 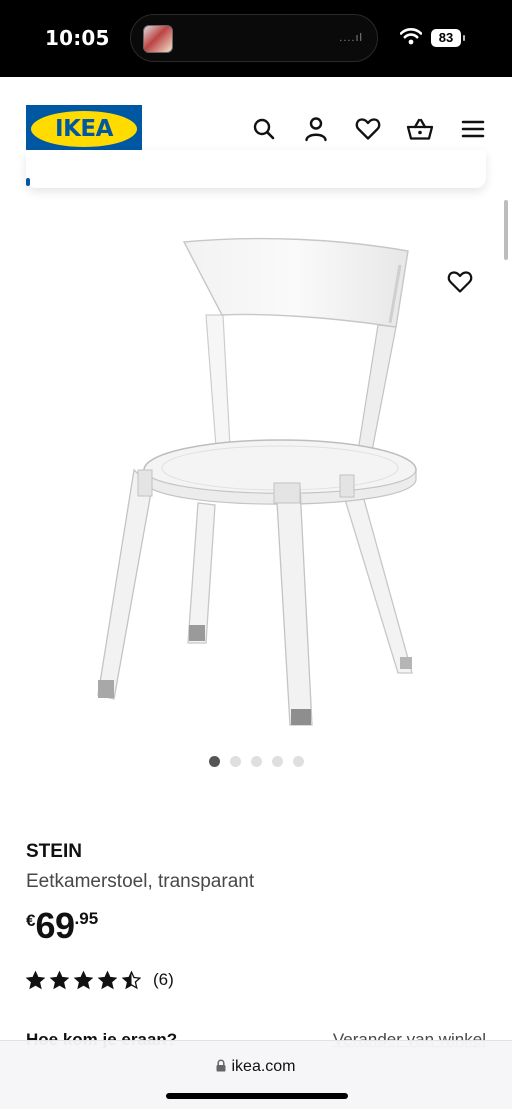 What do you see at coordinates (28, 182) in the screenshot?
I see `banner-accent` at bounding box center [28, 182].